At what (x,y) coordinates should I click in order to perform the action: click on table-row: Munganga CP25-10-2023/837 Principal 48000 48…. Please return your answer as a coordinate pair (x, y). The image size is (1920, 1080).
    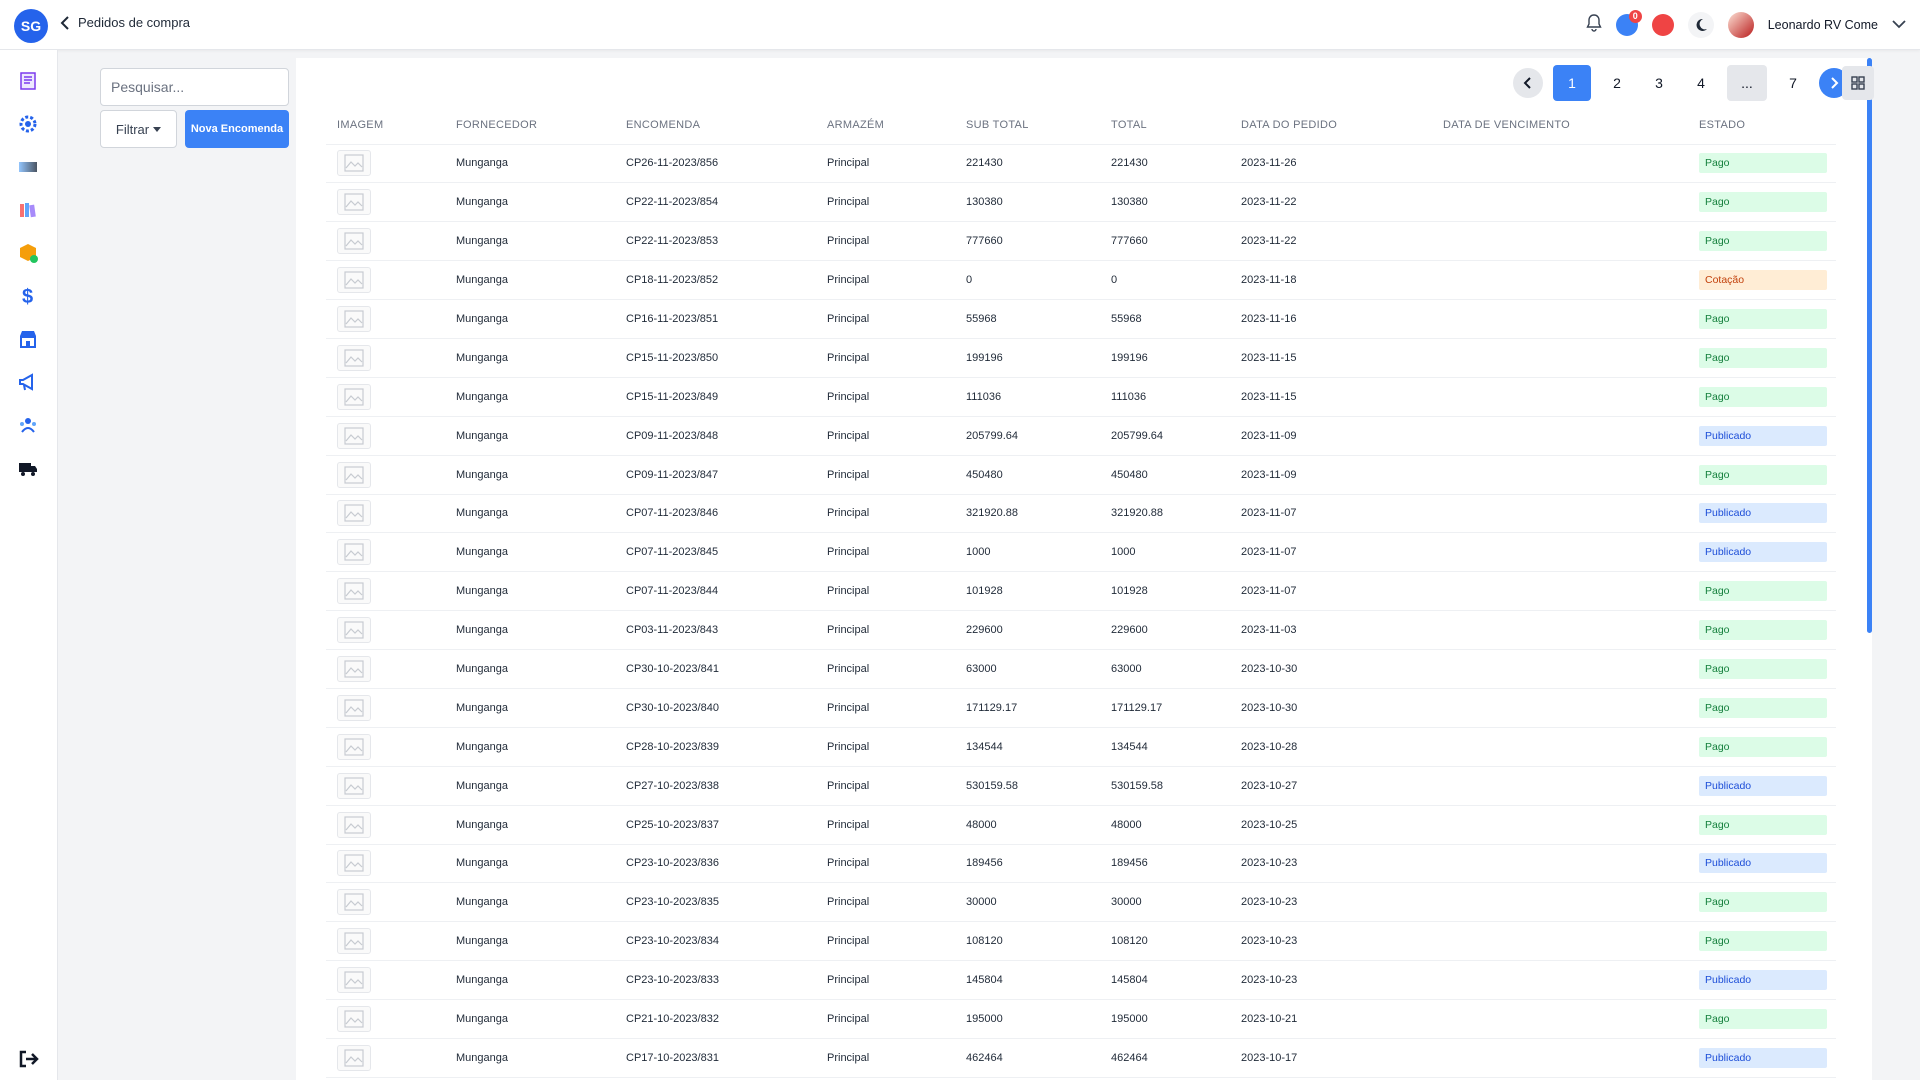
    Looking at the image, I should click on (1081, 825).